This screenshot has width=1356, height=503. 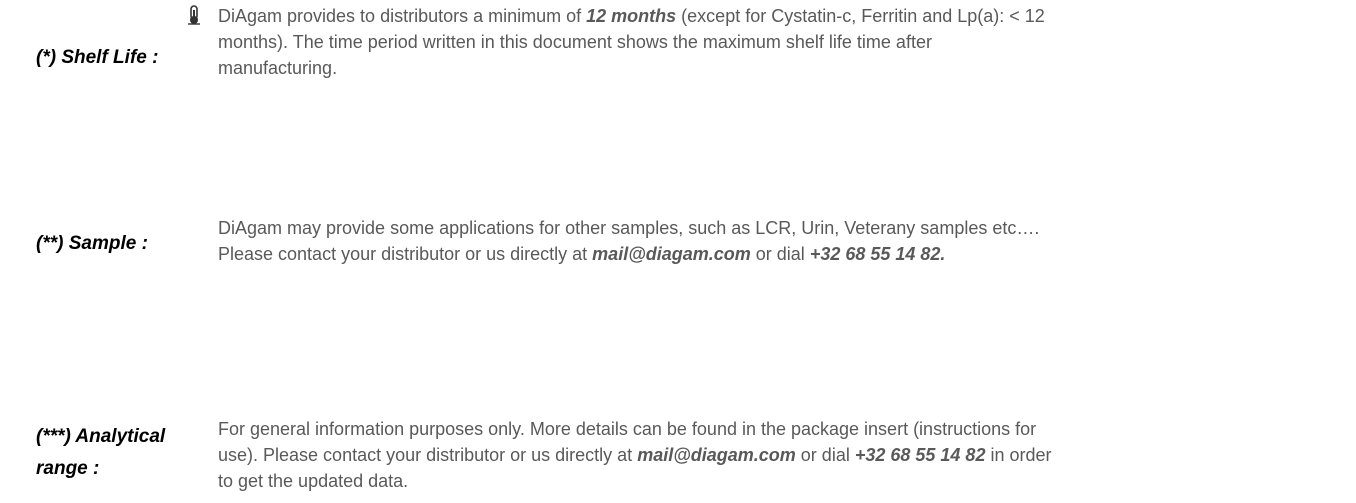 What do you see at coordinates (121, 453) in the screenshot?
I see `analytical-range-label: (***) Analytical range :` at bounding box center [121, 453].